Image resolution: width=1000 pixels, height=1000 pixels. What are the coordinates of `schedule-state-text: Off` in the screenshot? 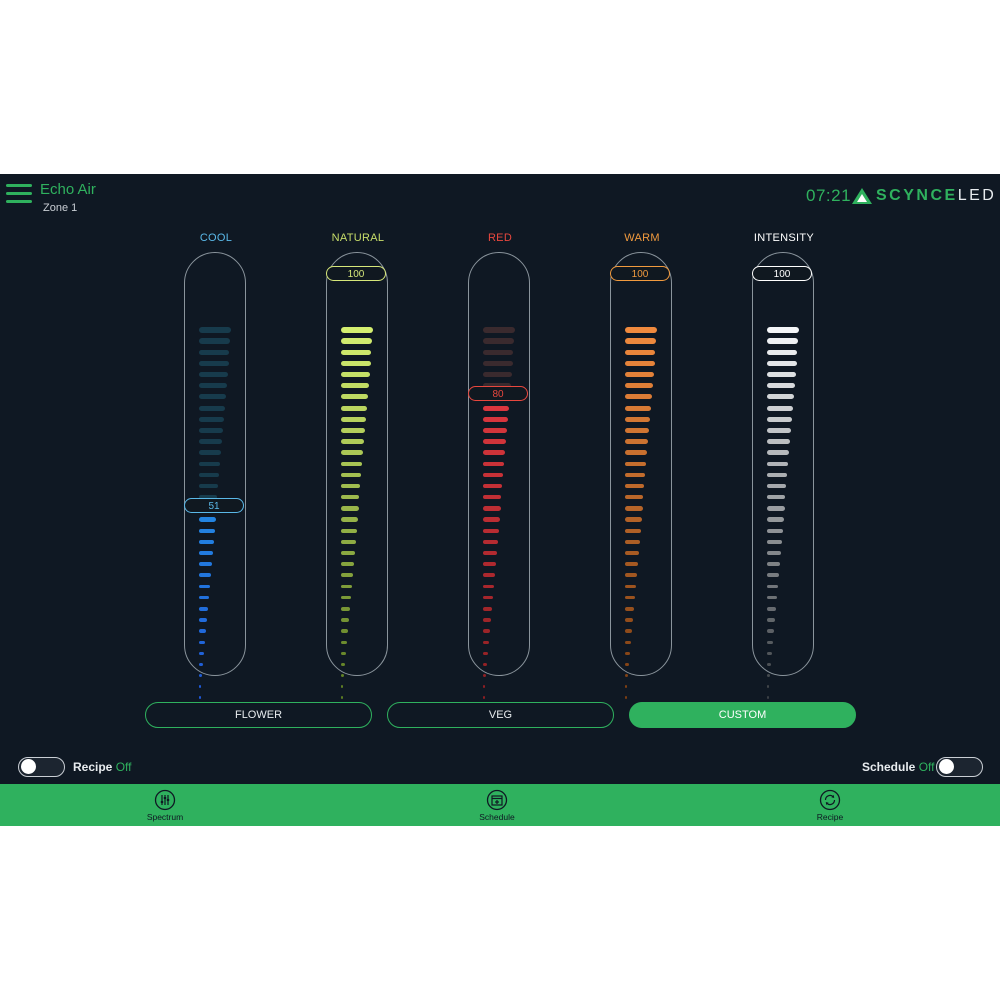 It's located at (926, 767).